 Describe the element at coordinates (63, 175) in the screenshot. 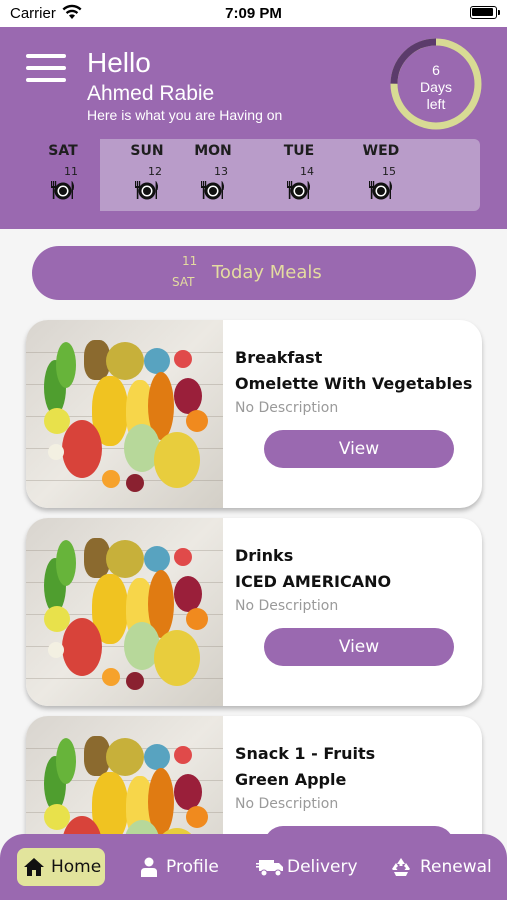

I see `day-item-sat: SAT 11` at that location.